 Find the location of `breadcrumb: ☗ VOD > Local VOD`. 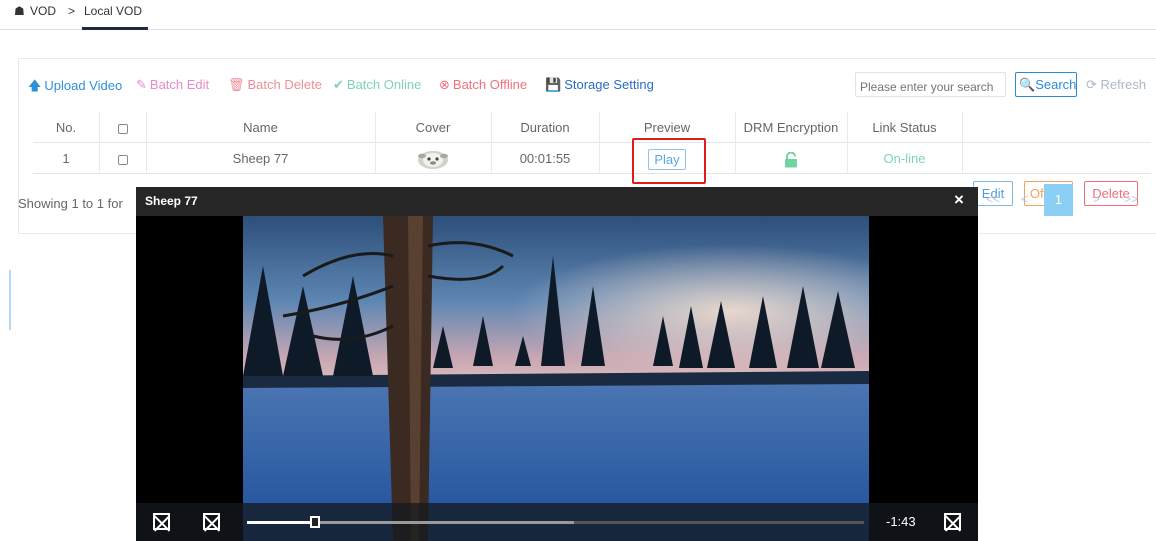

breadcrumb: ☗ VOD > Local VOD is located at coordinates (578, 15).